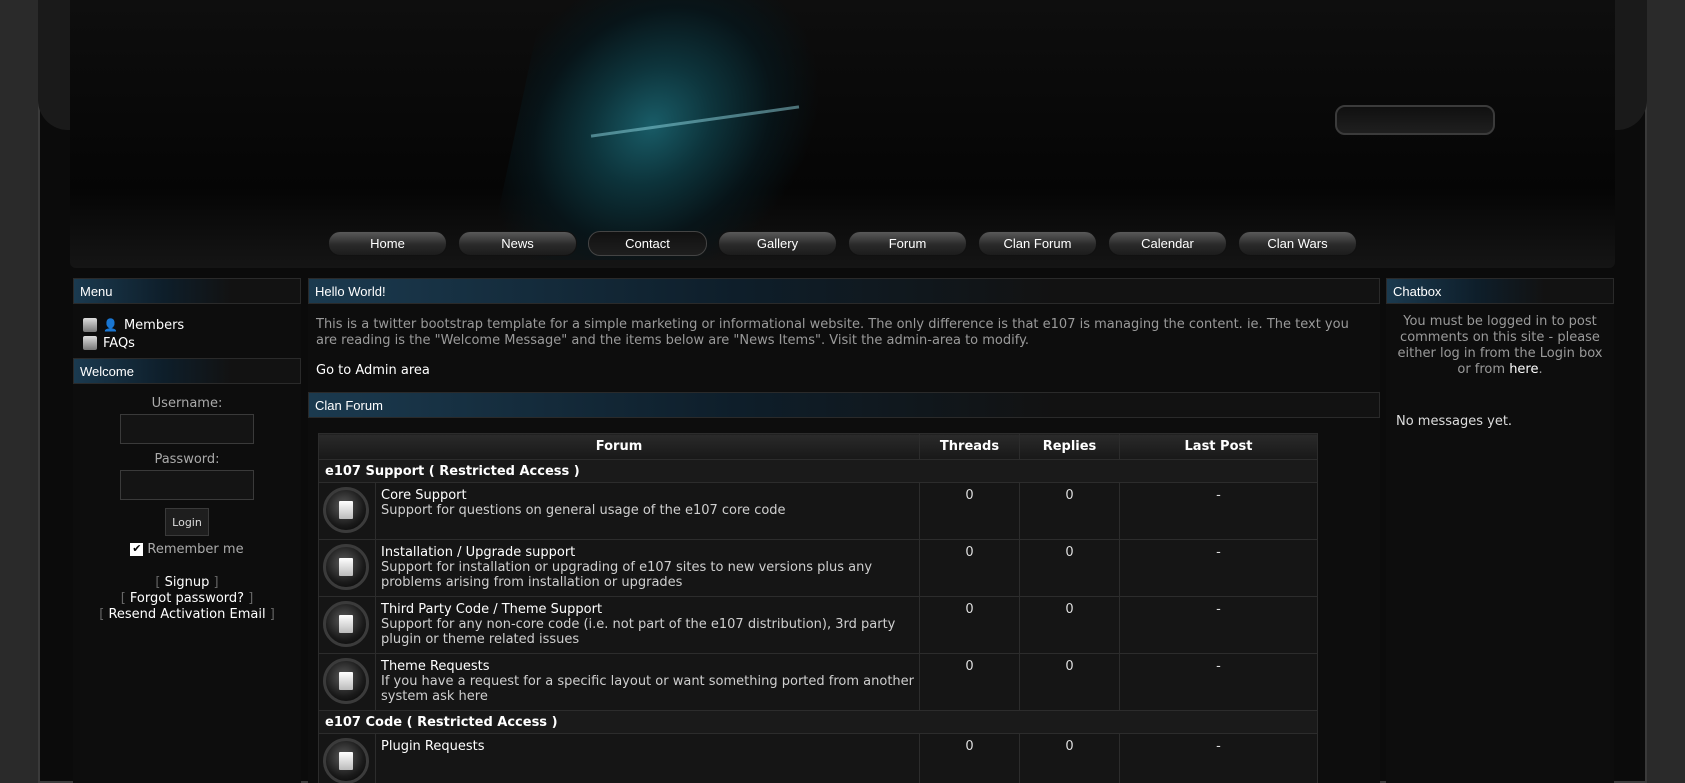 This screenshot has height=783, width=1685. What do you see at coordinates (137, 549) in the screenshot?
I see `remember-checkbox: ✔` at bounding box center [137, 549].